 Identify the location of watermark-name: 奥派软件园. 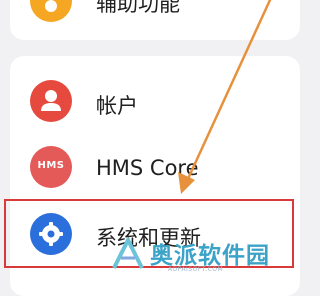
(210, 256).